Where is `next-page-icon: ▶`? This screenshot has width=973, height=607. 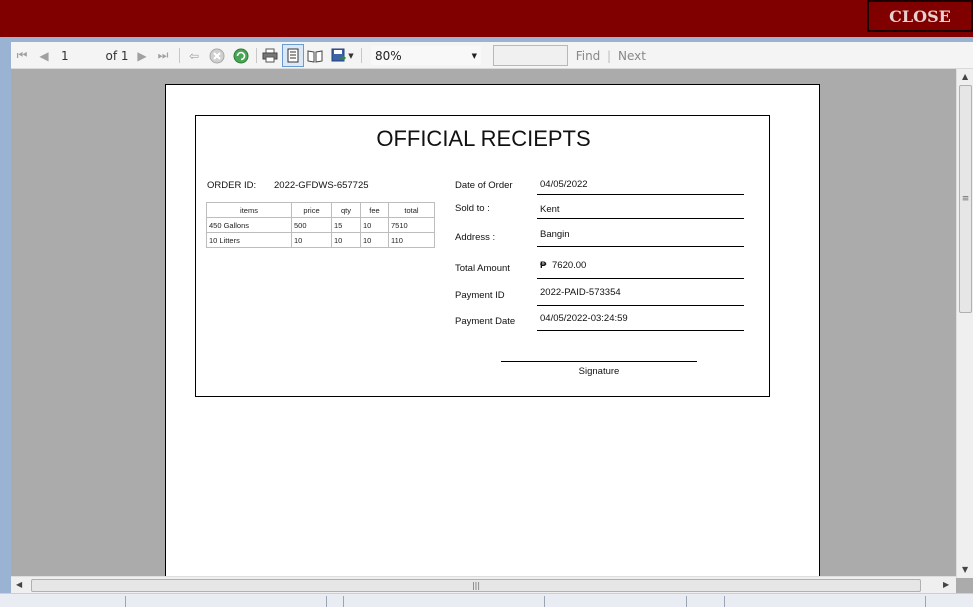
next-page-icon: ▶ is located at coordinates (142, 55).